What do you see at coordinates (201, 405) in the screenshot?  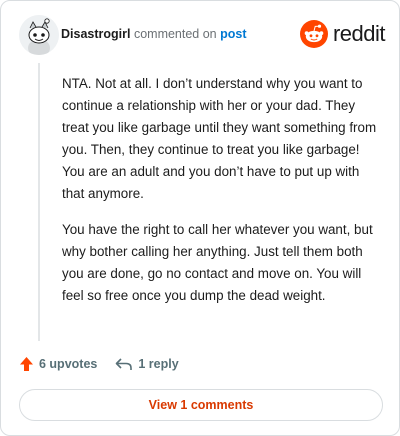 I see `view-comments-button: View 1 comments` at bounding box center [201, 405].